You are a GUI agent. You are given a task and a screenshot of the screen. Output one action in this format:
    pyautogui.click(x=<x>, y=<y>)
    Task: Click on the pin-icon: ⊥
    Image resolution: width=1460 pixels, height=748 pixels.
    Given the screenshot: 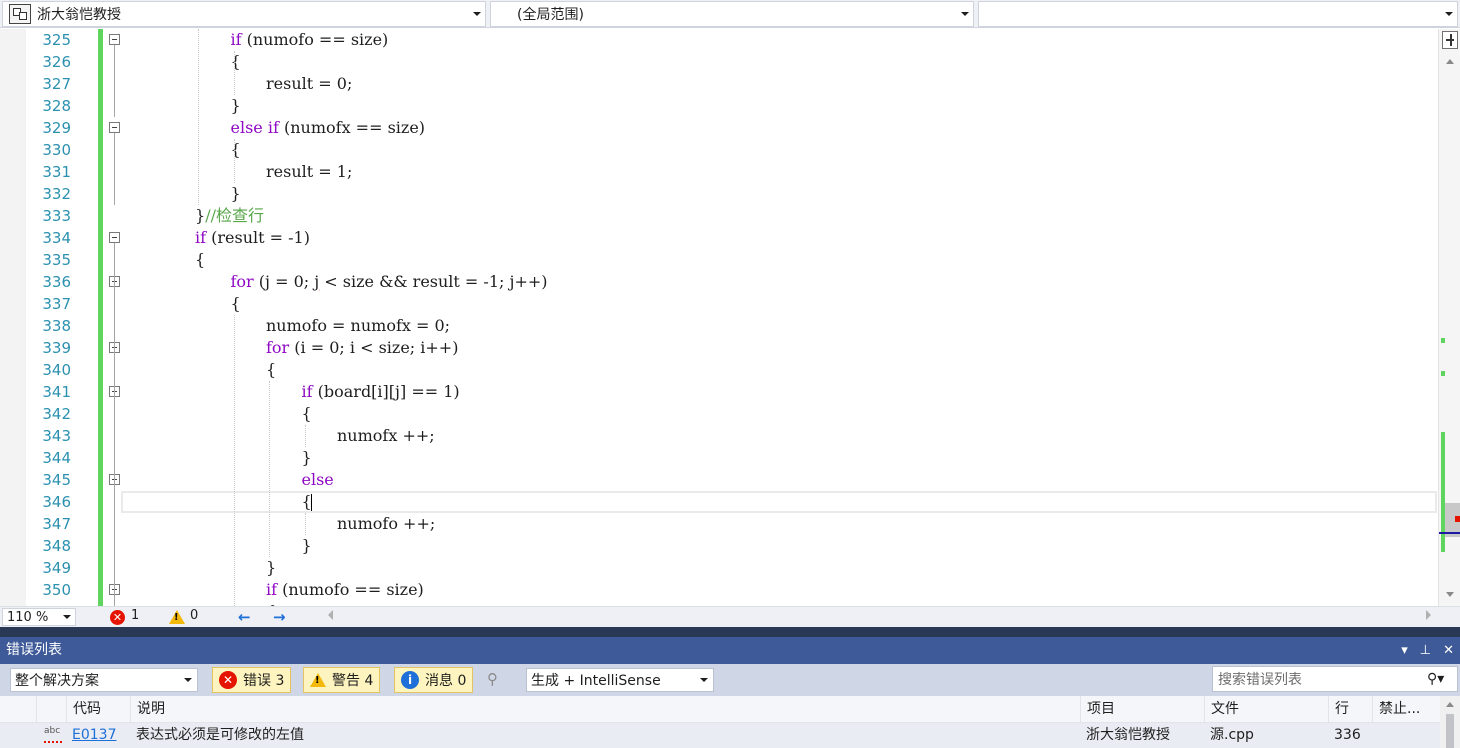 What is the action you would take?
    pyautogui.click(x=1425, y=650)
    